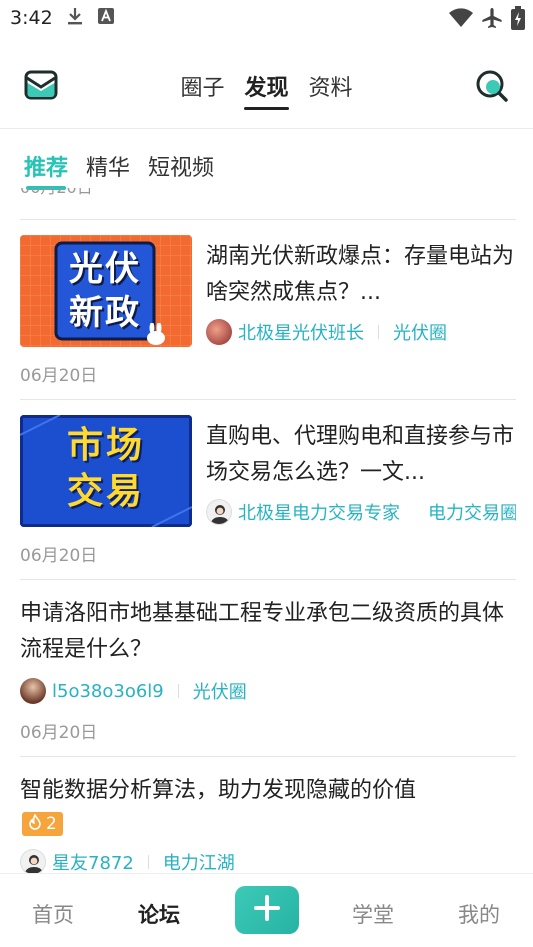  Describe the element at coordinates (108, 166) in the screenshot. I see `subtab-featured: 精华` at that location.